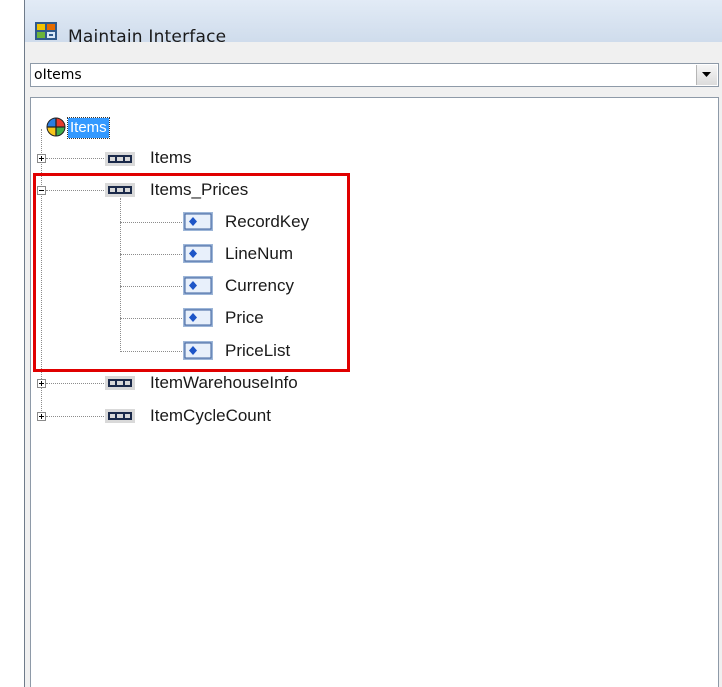  Describe the element at coordinates (58, 75) in the screenshot. I see `object-selector-value: oItems` at that location.